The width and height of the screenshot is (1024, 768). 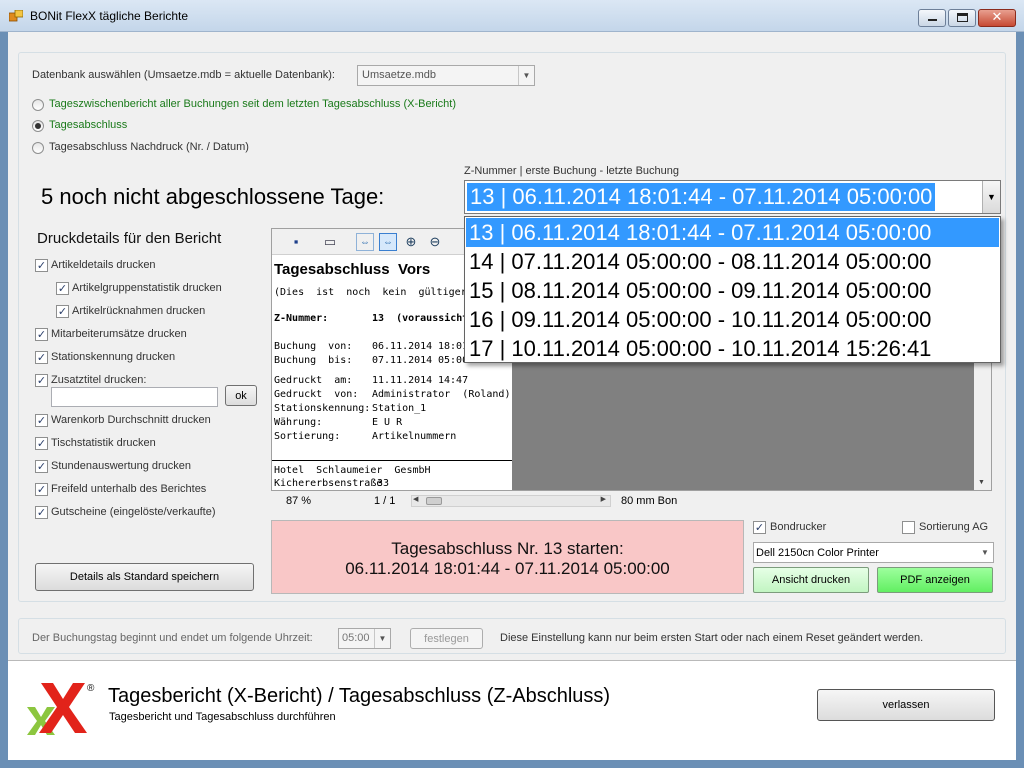 What do you see at coordinates (511, 501) in the screenshot?
I see `preview-horizontal-scrollbar: ◀ ▶` at bounding box center [511, 501].